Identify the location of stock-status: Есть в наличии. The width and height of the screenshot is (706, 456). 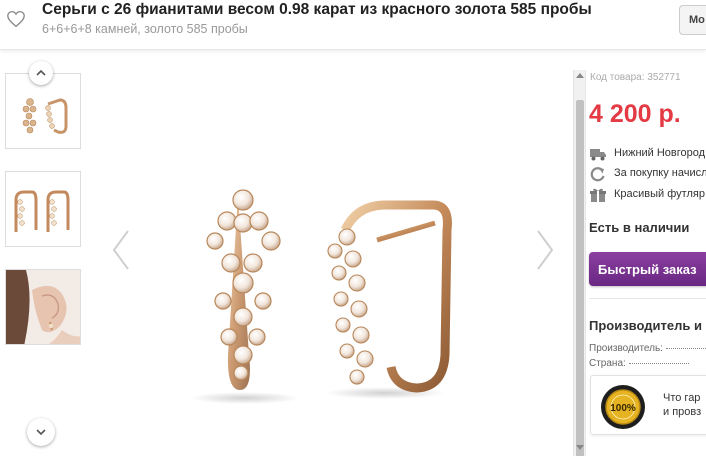
(639, 227).